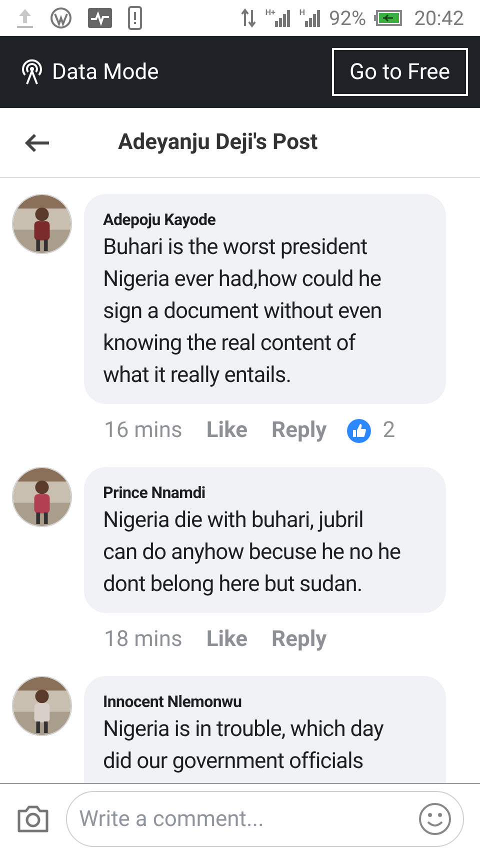  I want to click on thumbs-up-icon, so click(358, 430).